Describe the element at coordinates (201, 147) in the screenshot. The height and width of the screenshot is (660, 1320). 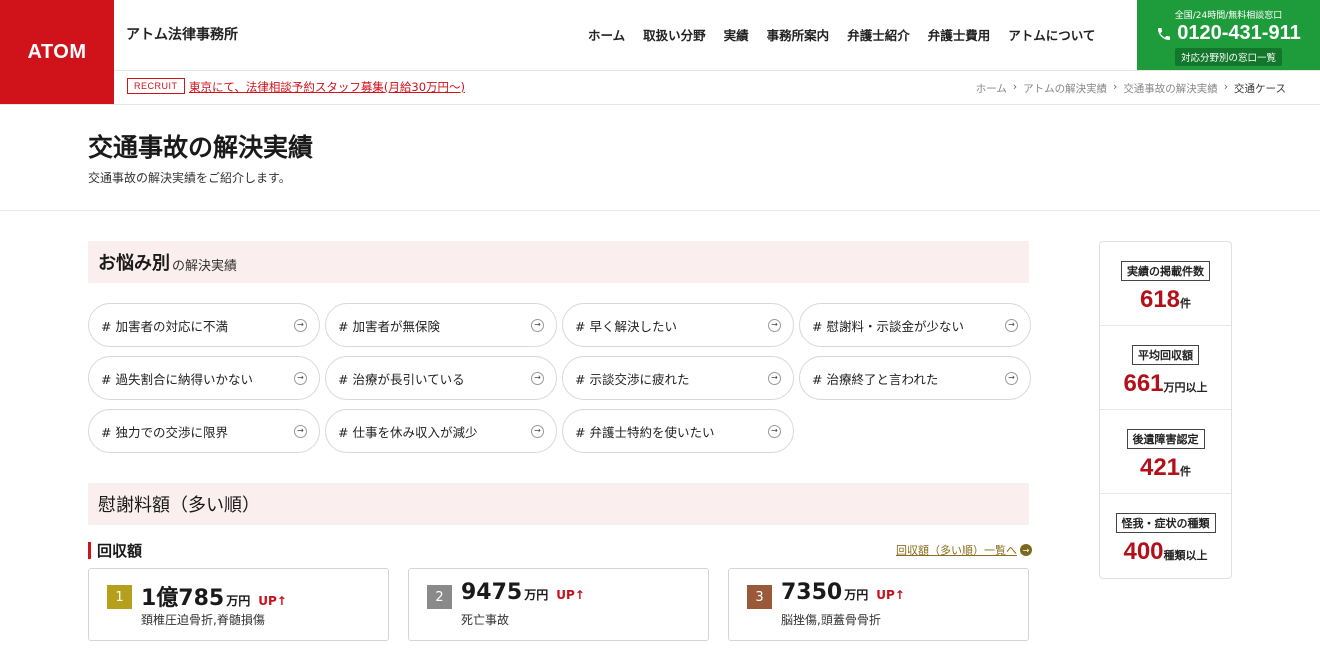
I see `page-title: 交通事故の解決実績` at that location.